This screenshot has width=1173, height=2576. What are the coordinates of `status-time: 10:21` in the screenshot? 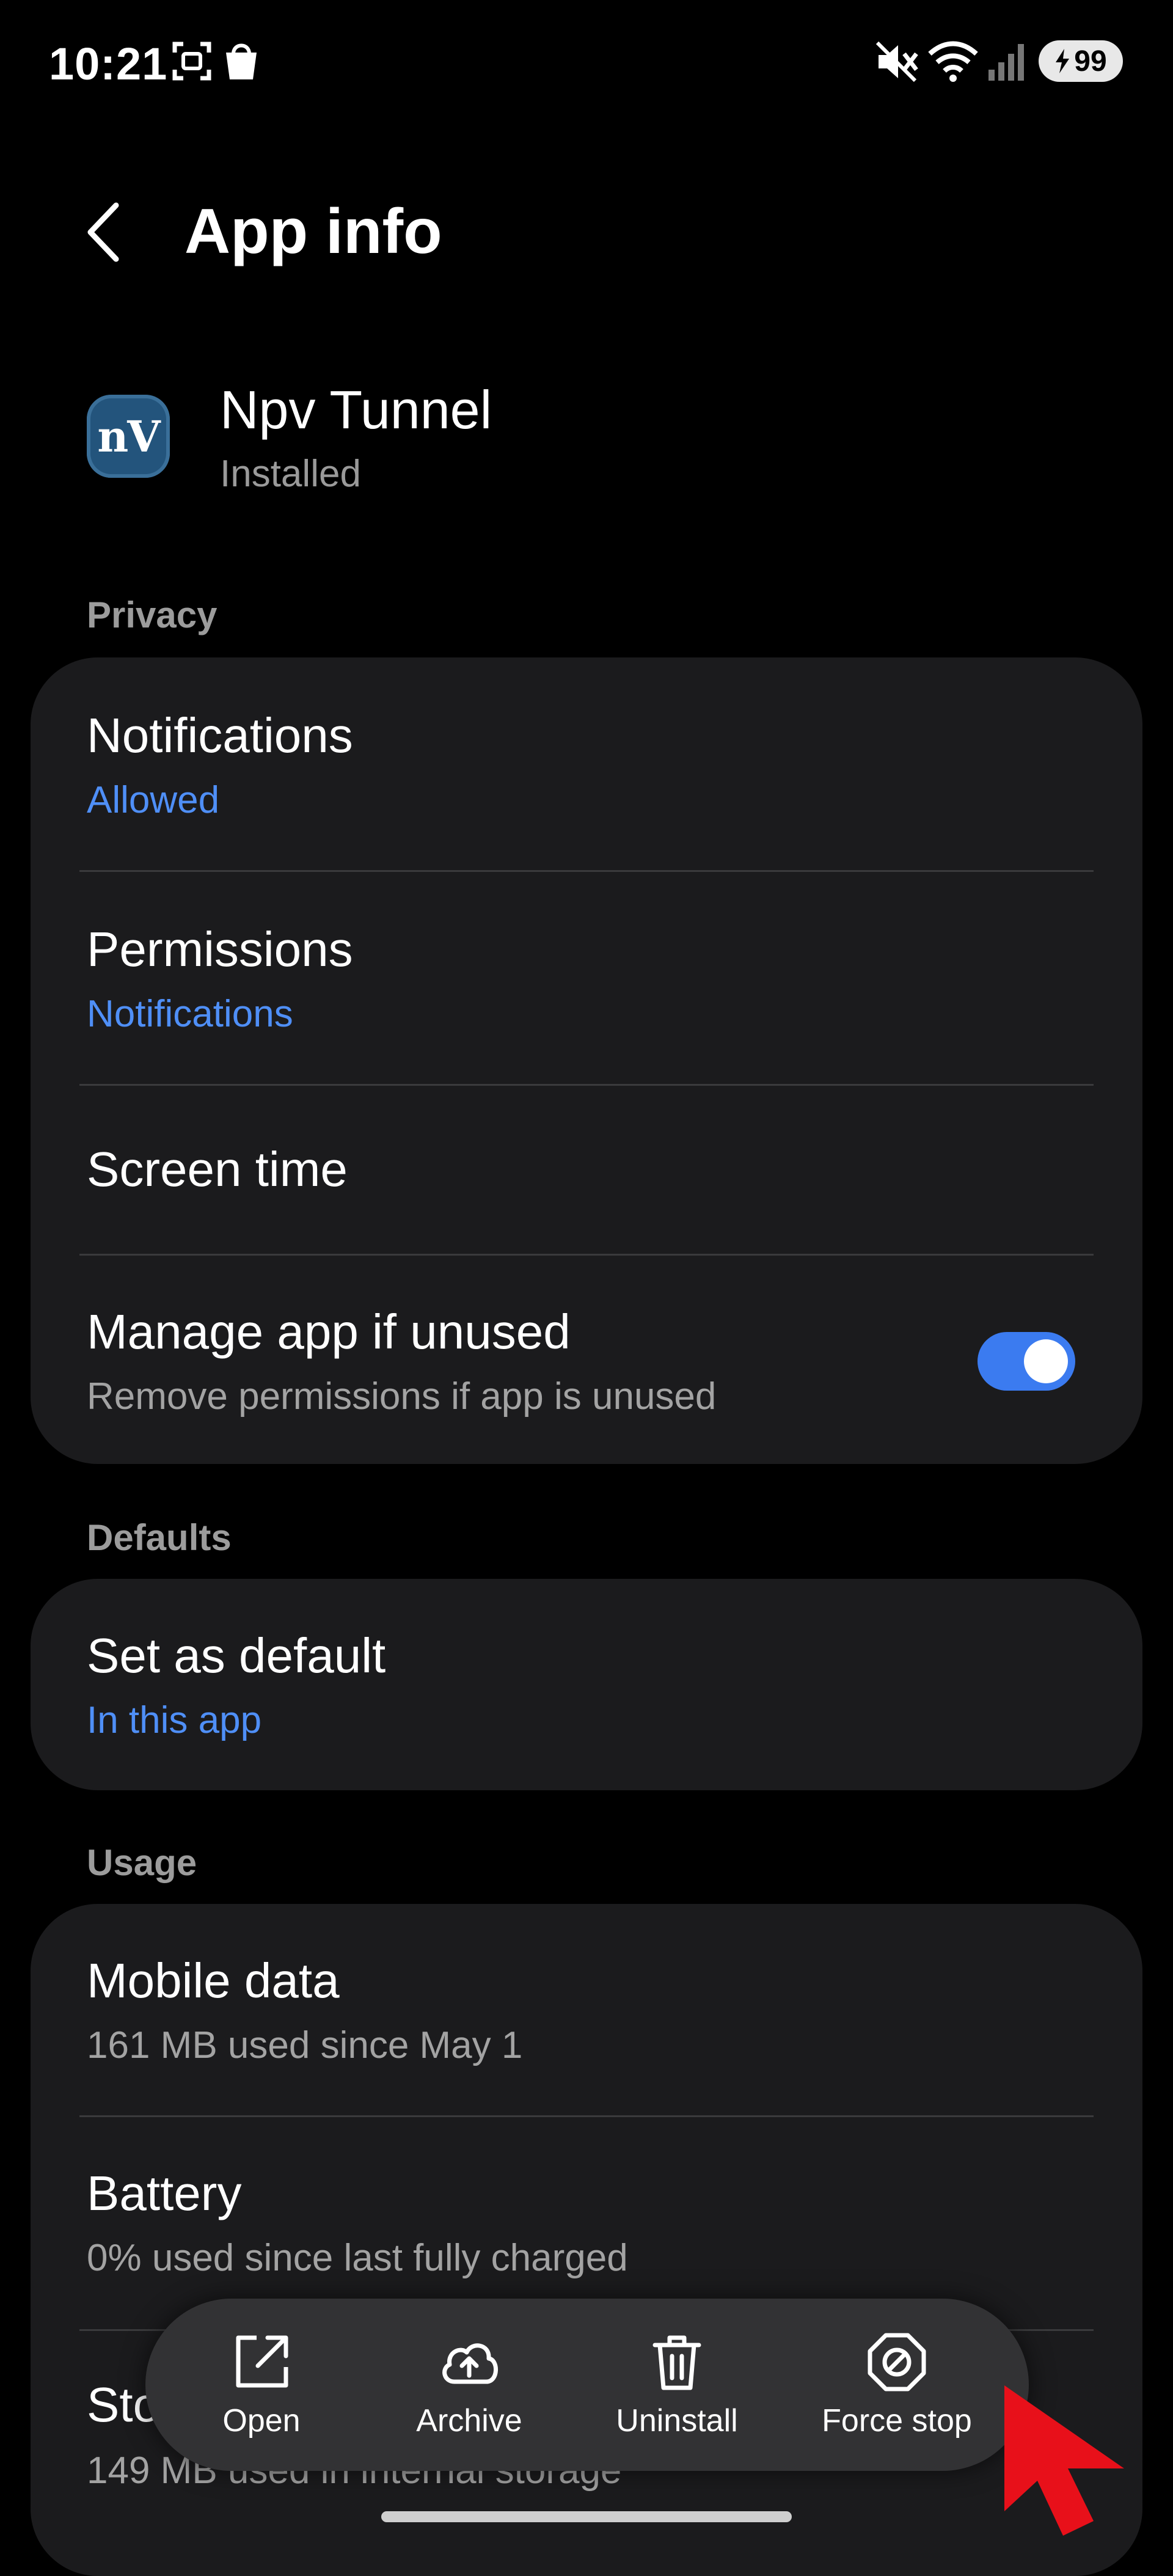 It's located at (109, 63).